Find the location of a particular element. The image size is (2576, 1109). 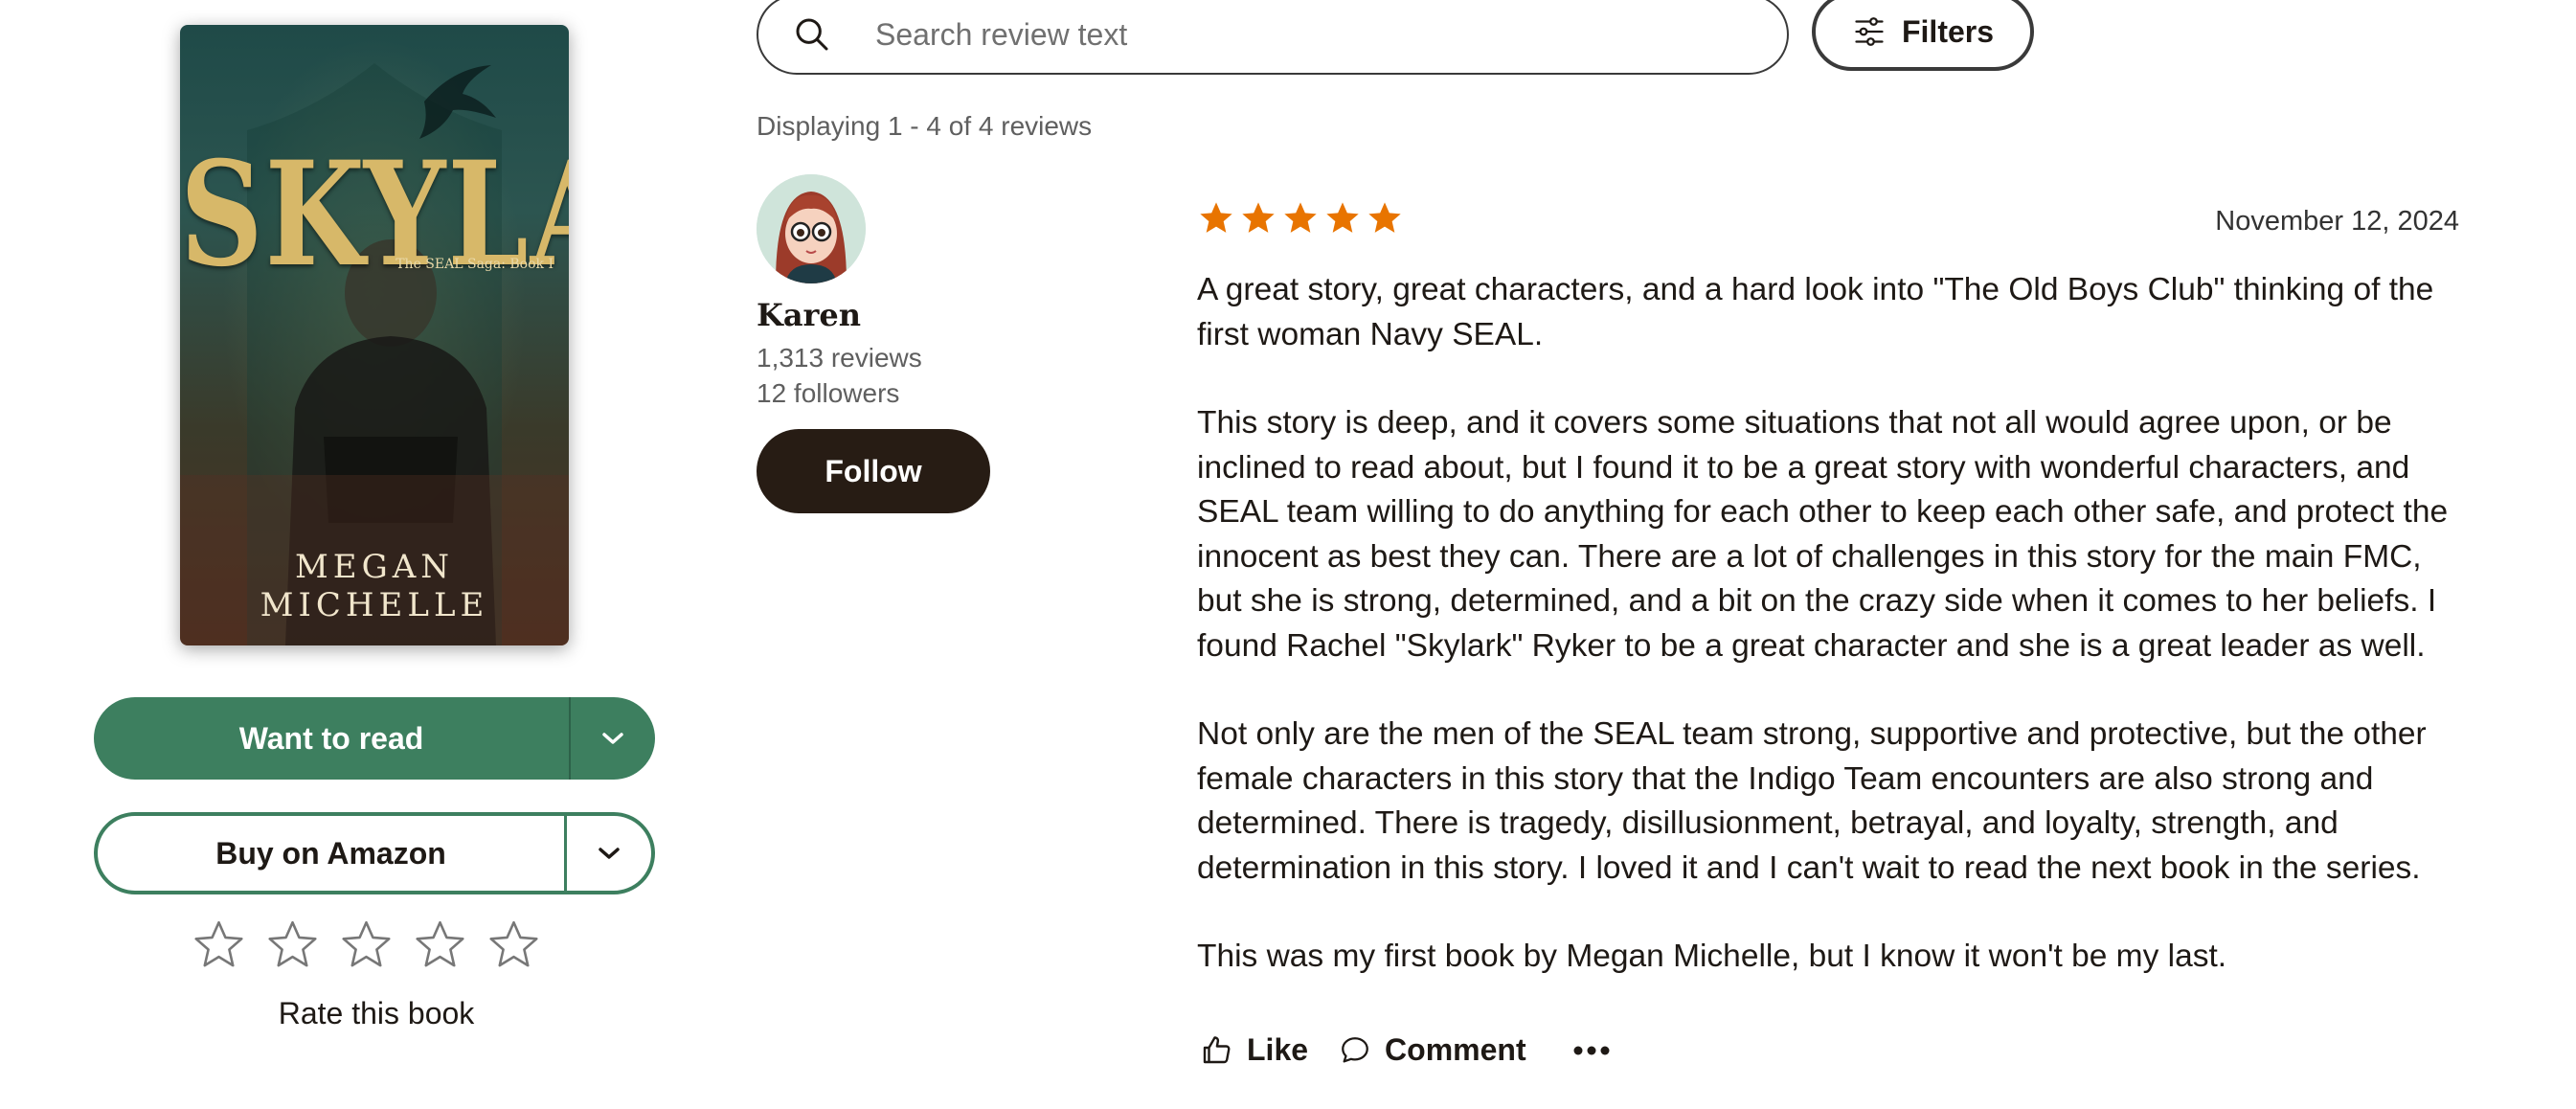

avatar is located at coordinates (811, 228).